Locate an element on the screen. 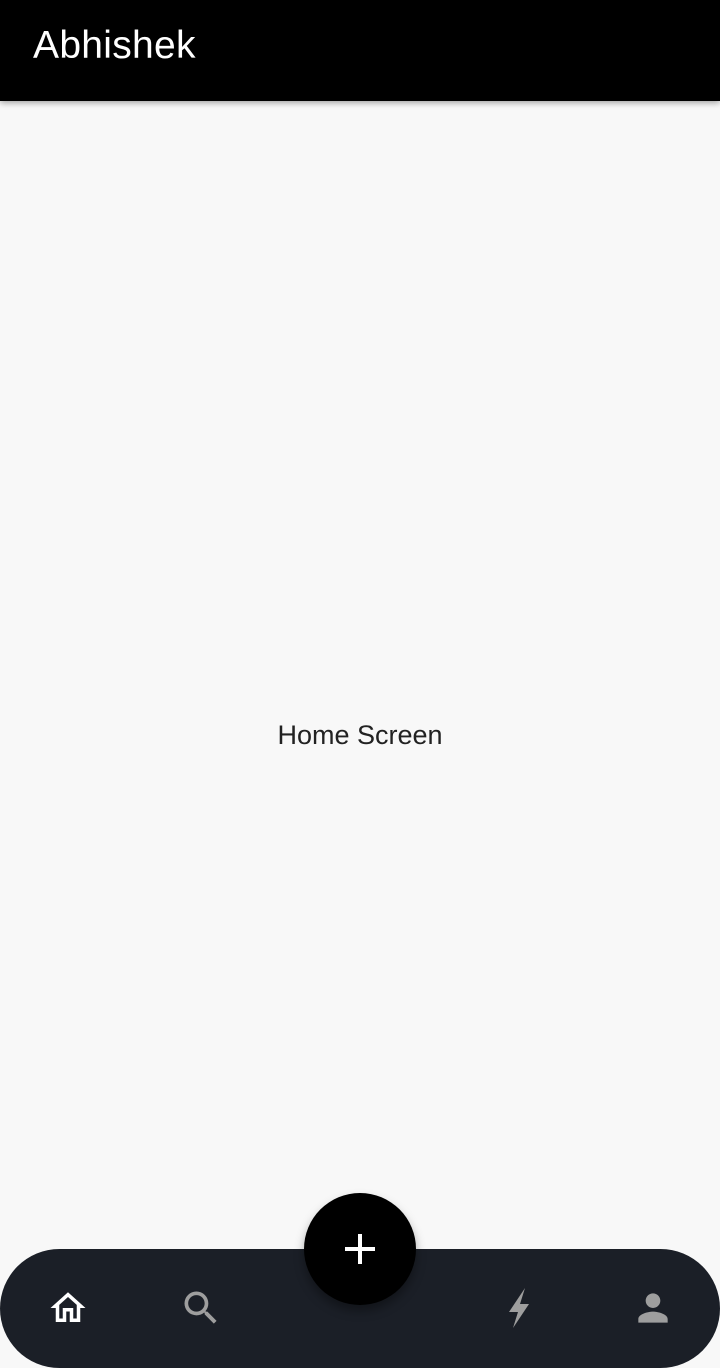 This screenshot has height=1368, width=720. home-icon is located at coordinates (68, 1308).